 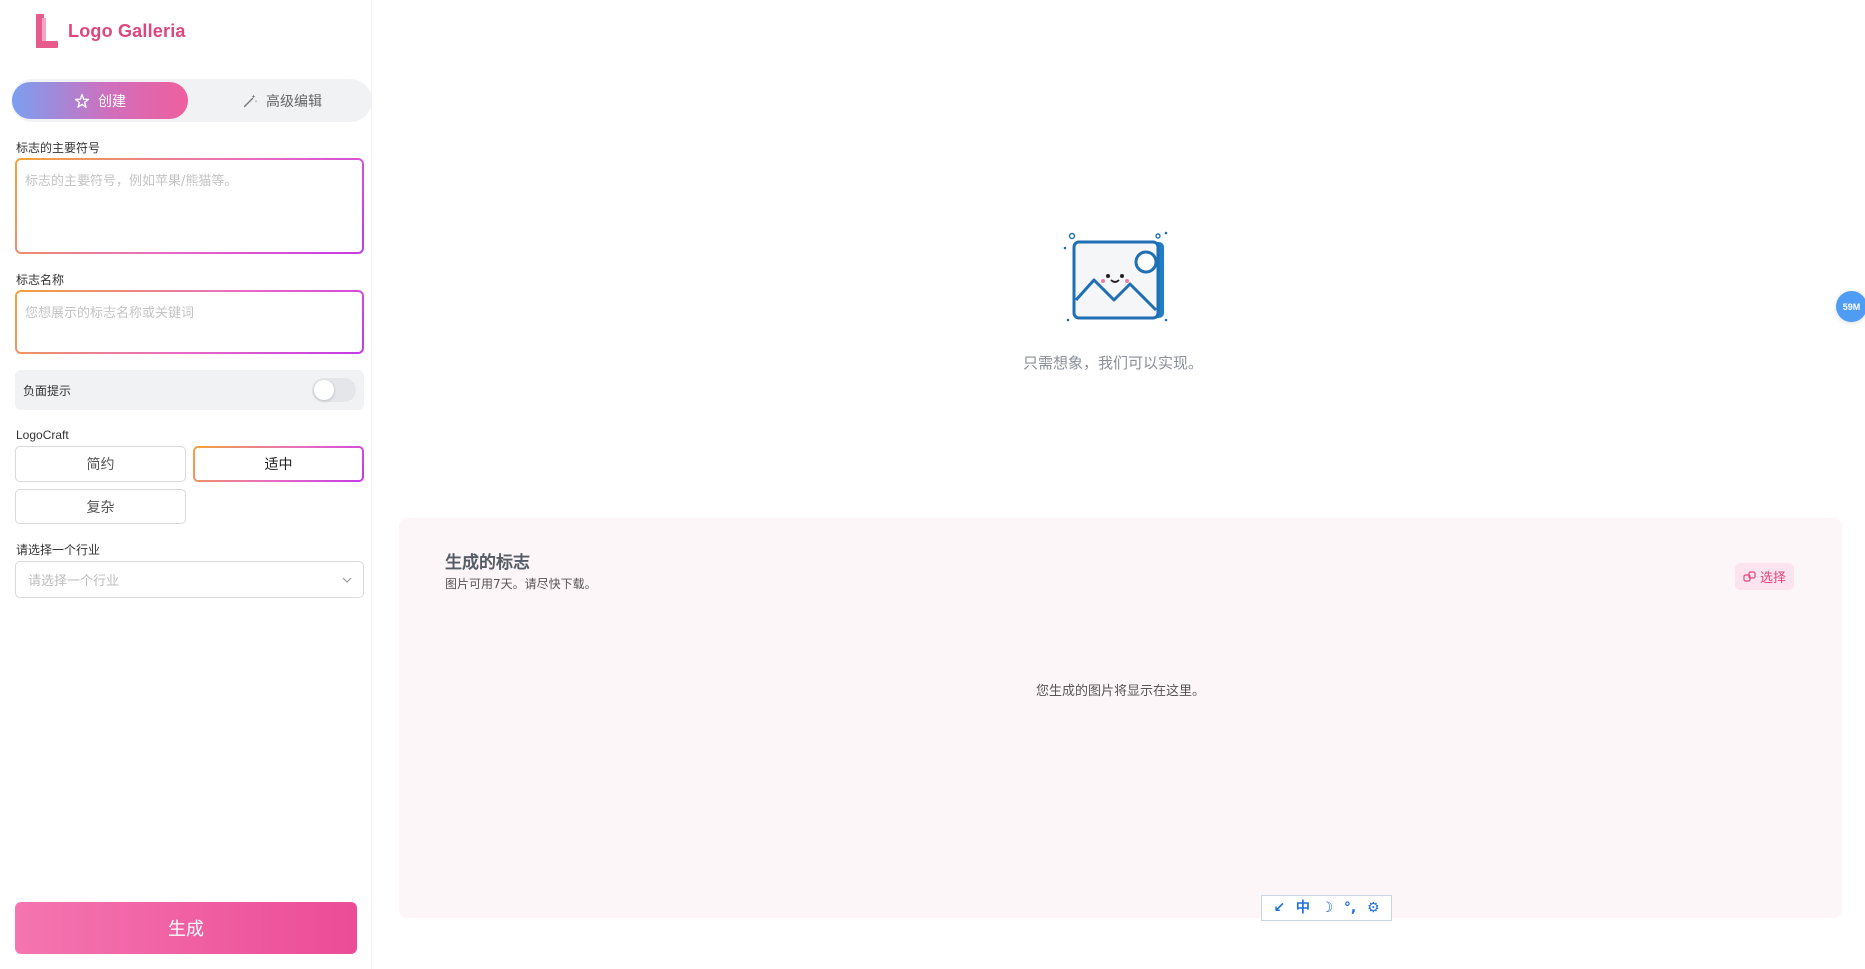 I want to click on floating-badge: 59M, so click(x=1850, y=306).